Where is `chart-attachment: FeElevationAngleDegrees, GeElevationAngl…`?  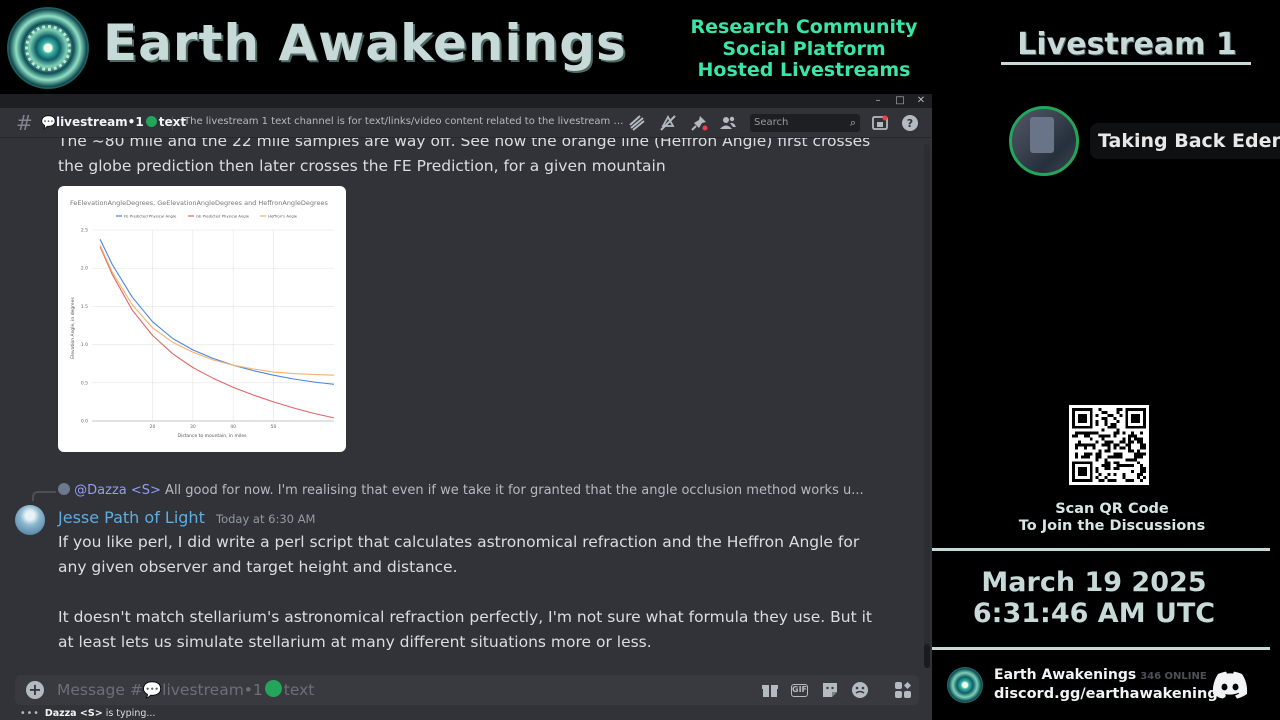
chart-attachment: FeElevationAngleDegrees, GeElevationAngl… is located at coordinates (202, 319).